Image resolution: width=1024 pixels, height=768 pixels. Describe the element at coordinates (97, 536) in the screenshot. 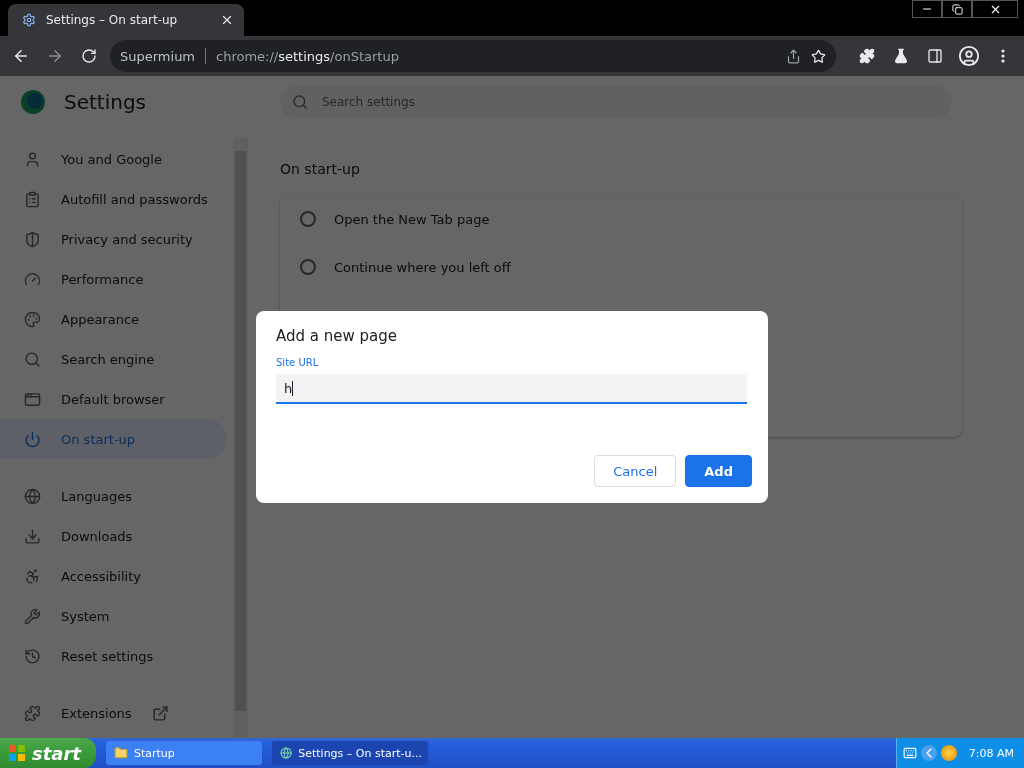

I see `nav-label: Downloads` at that location.